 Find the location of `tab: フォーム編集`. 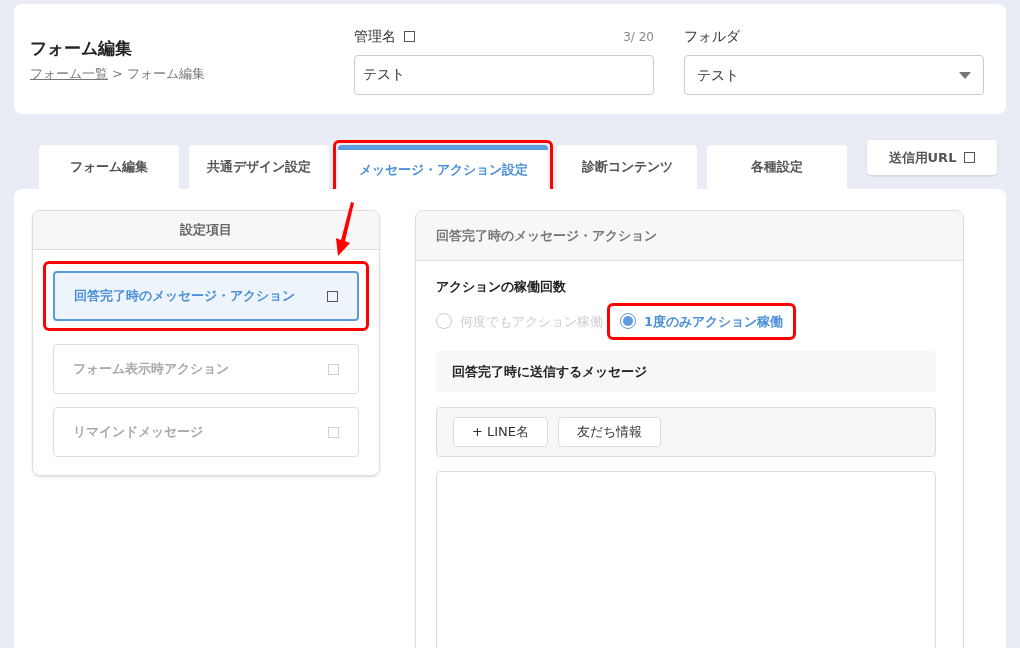

tab: フォーム編集 is located at coordinates (109, 167).